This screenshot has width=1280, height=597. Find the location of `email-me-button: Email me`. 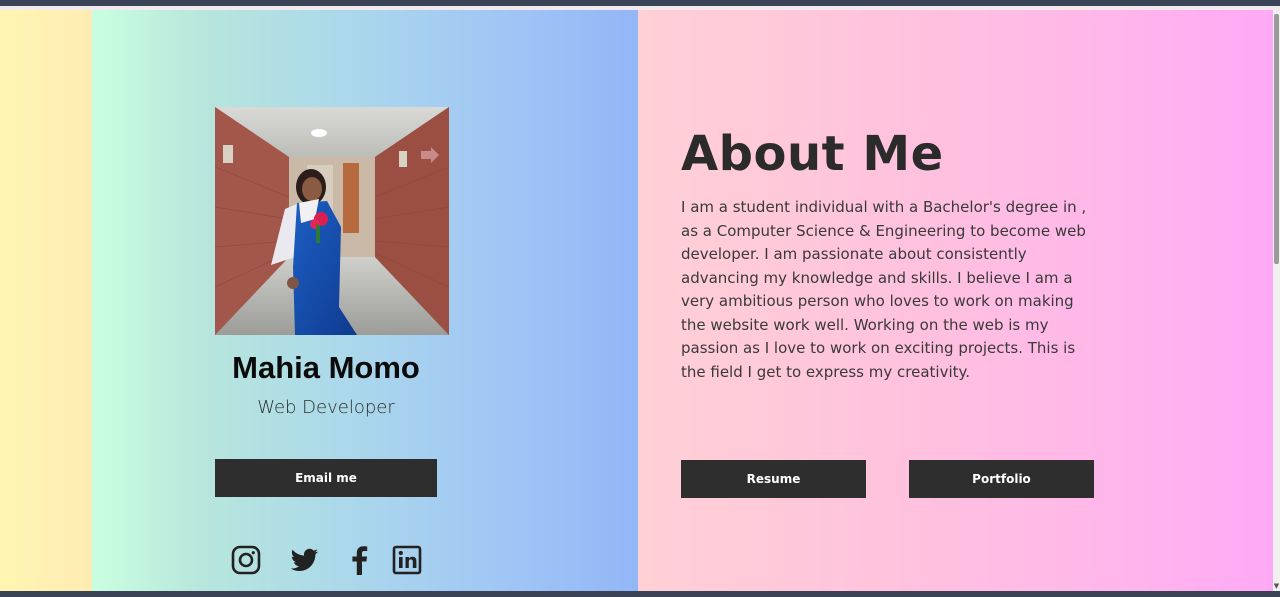

email-me-button: Email me is located at coordinates (326, 478).